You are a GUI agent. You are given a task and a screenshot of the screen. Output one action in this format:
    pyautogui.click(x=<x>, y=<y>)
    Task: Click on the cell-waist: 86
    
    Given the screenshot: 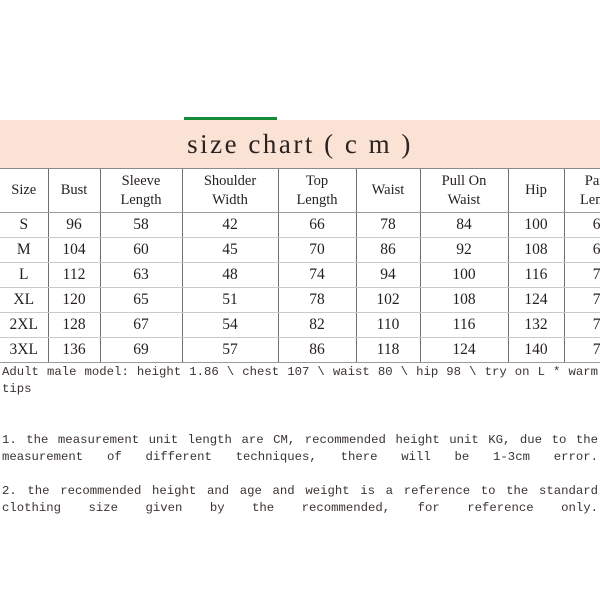 What is the action you would take?
    pyautogui.click(x=388, y=250)
    